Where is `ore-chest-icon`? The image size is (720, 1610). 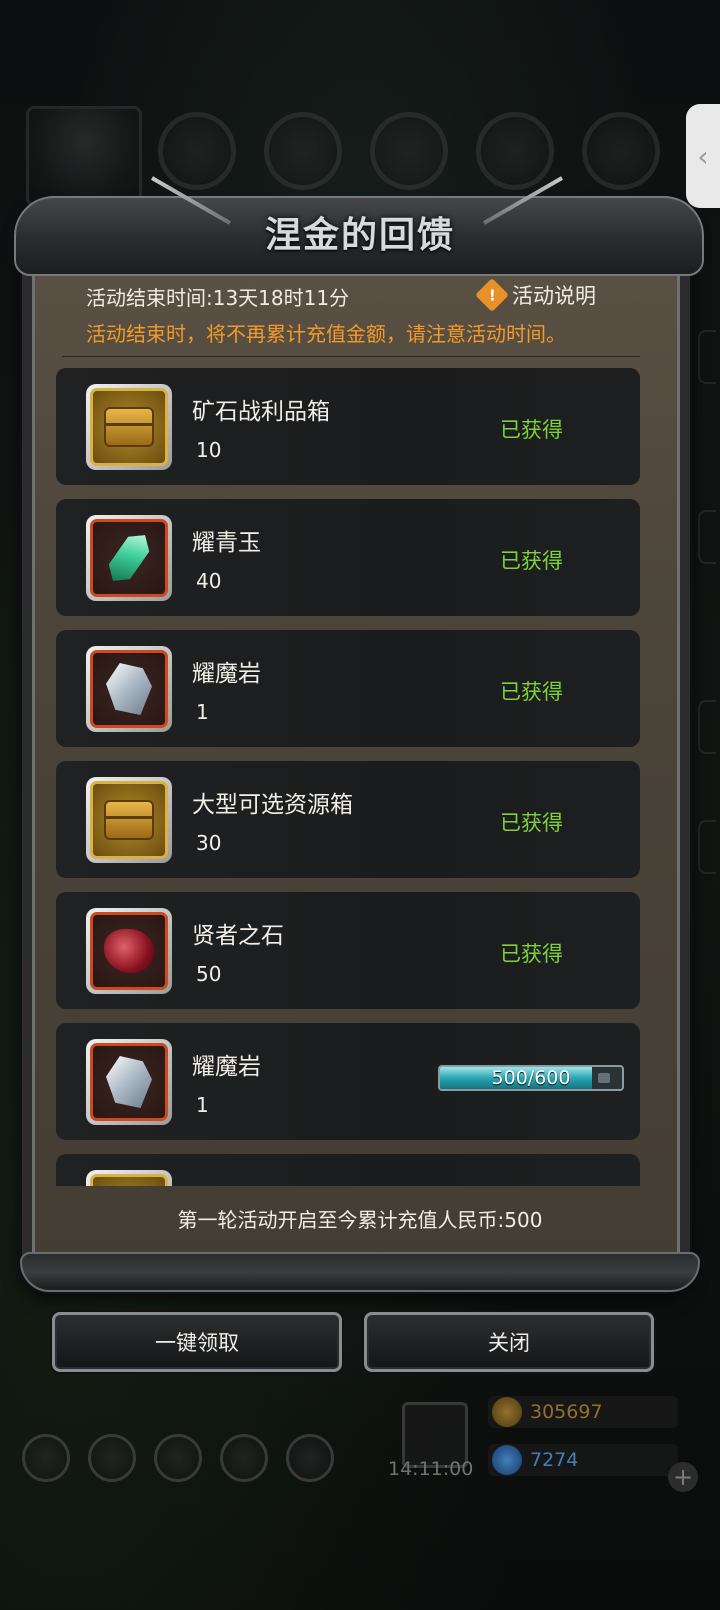 ore-chest-icon is located at coordinates (129, 427).